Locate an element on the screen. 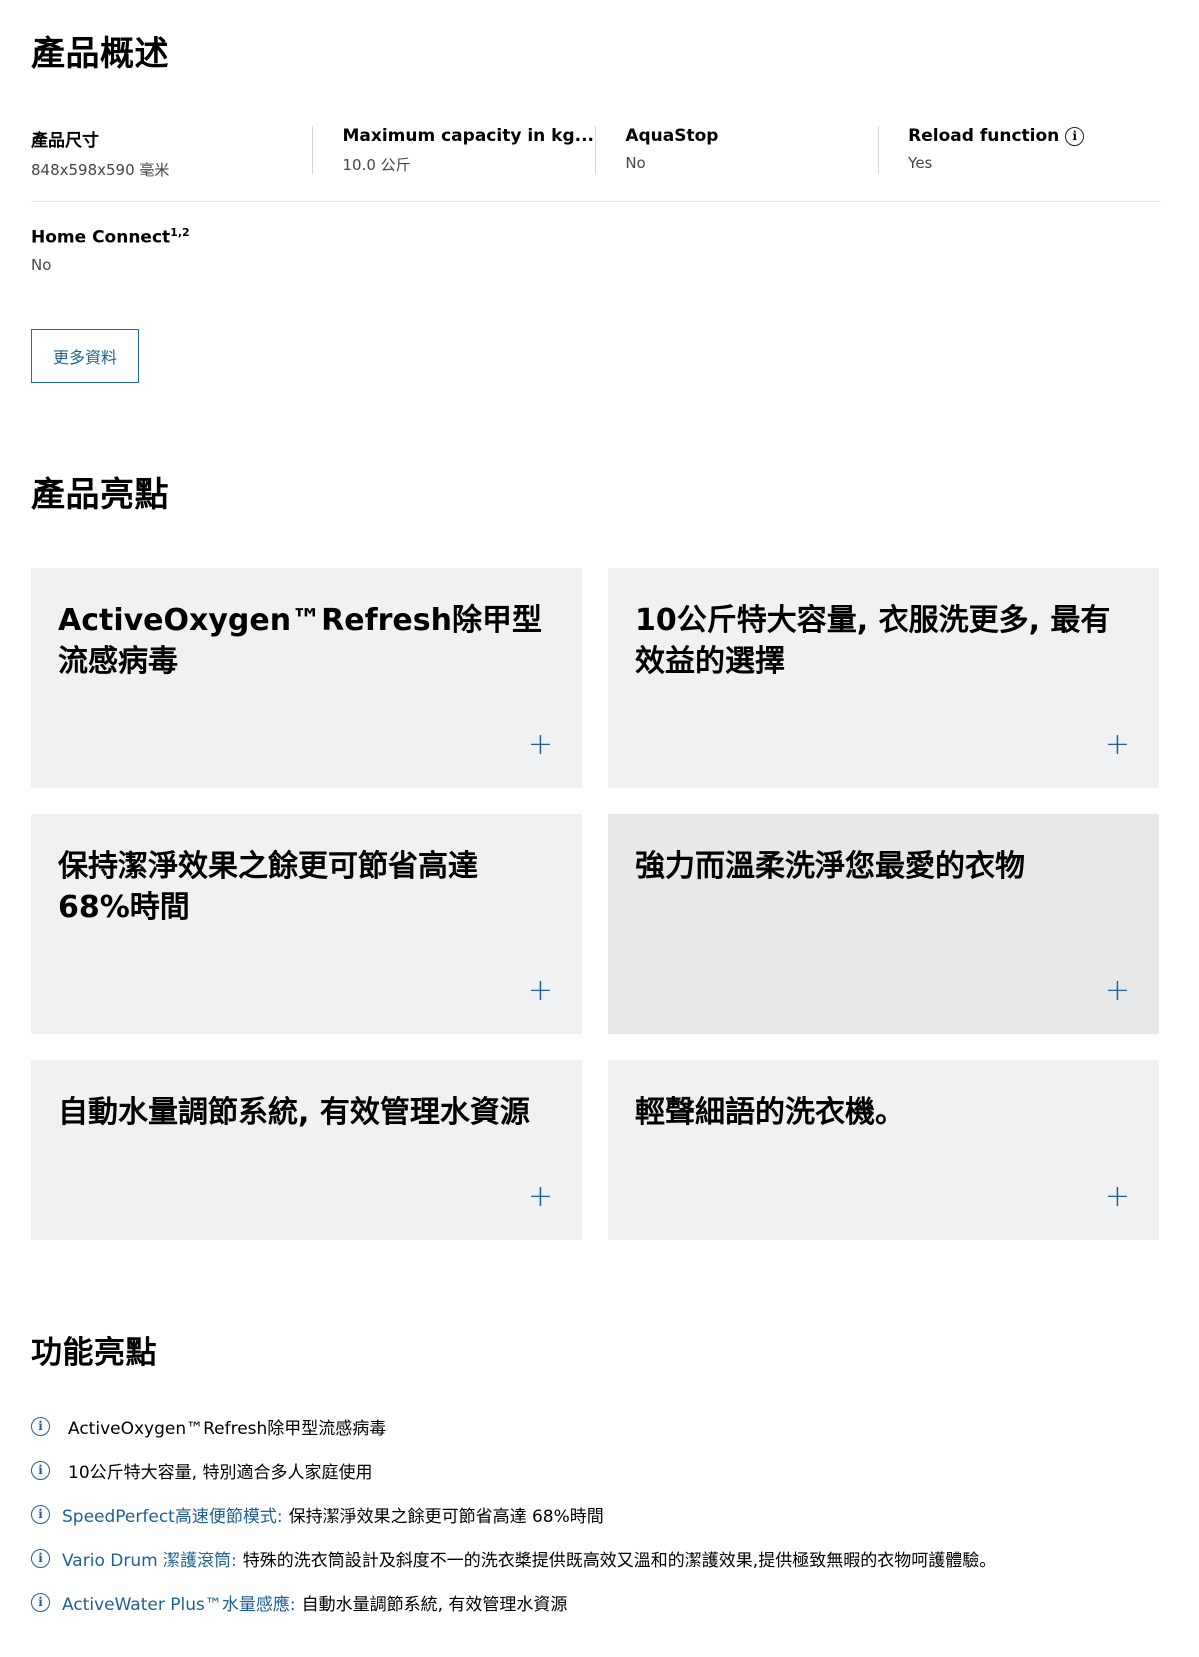  highlight-card: 輕聲細語的洗衣機。 + is located at coordinates (883, 1150).